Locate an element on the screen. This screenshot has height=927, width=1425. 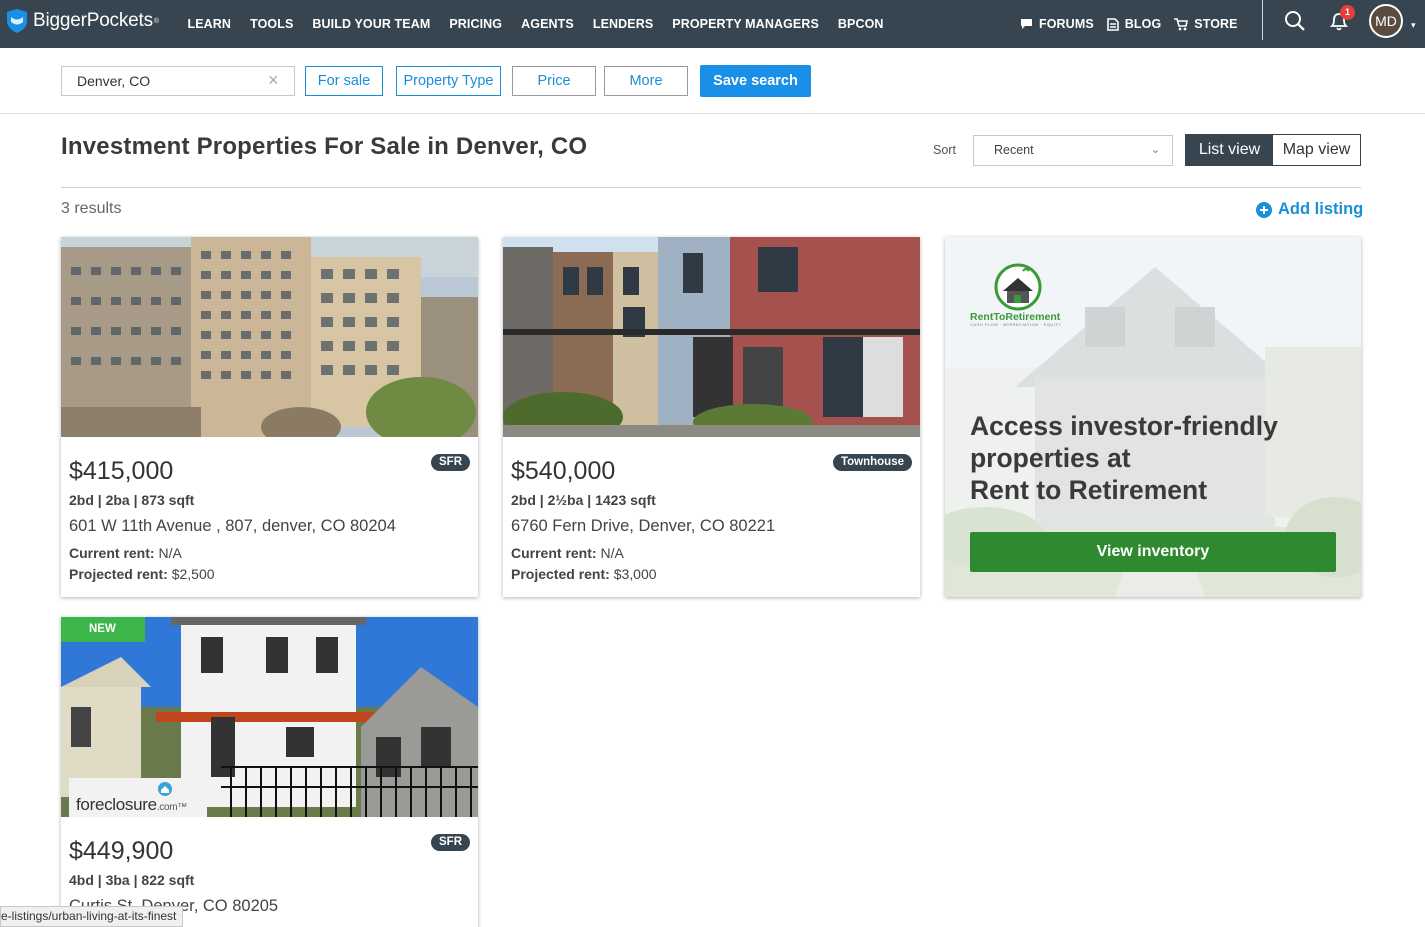
shield-logo-icon is located at coordinates (17, 21).